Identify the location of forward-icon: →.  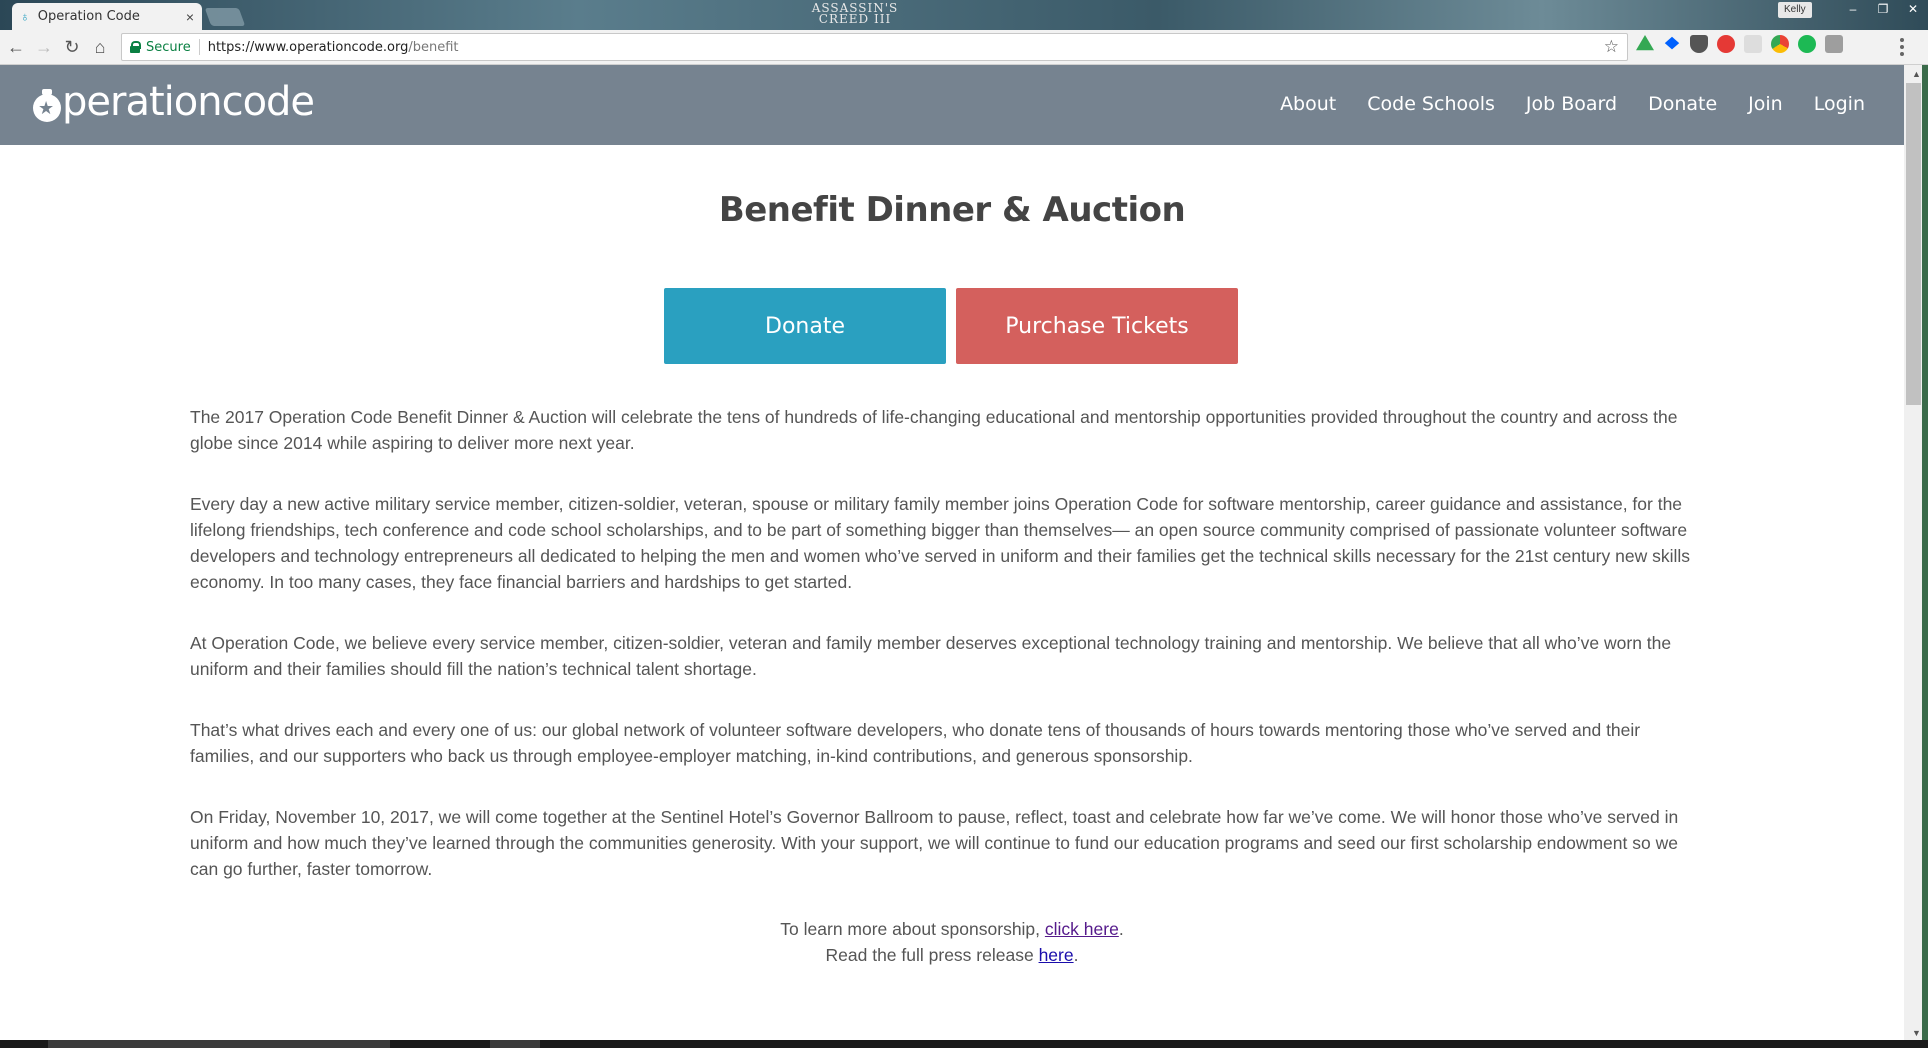
(44, 47).